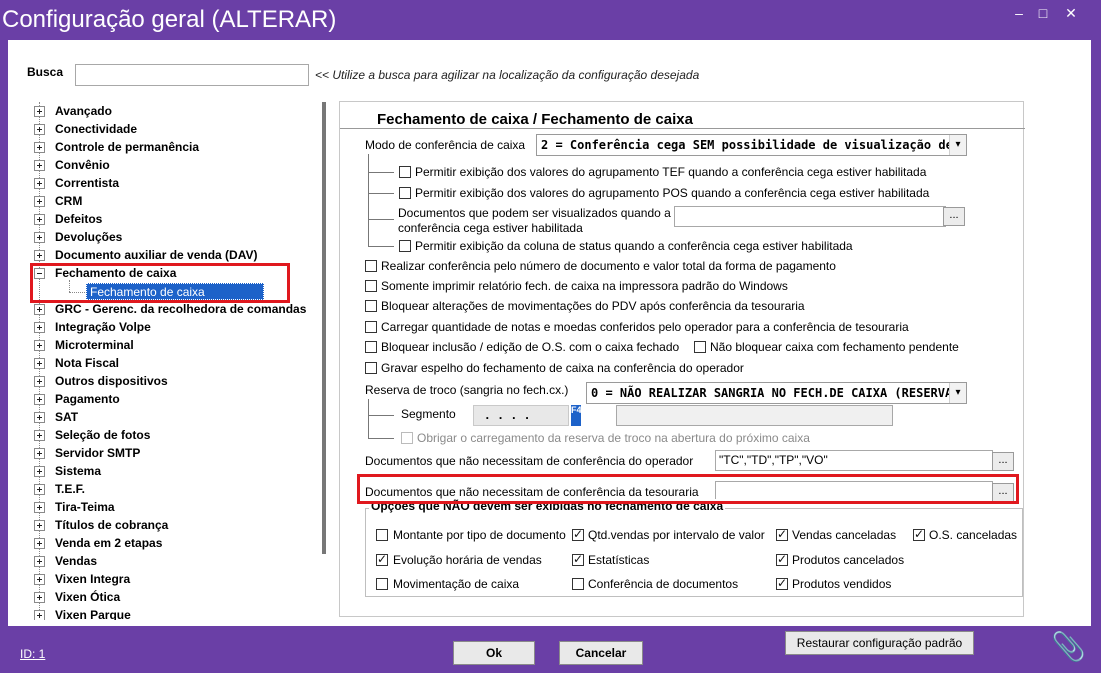 The height and width of the screenshot is (673, 1101). I want to click on tree-item-label: Outros dispositivos, so click(111, 381).